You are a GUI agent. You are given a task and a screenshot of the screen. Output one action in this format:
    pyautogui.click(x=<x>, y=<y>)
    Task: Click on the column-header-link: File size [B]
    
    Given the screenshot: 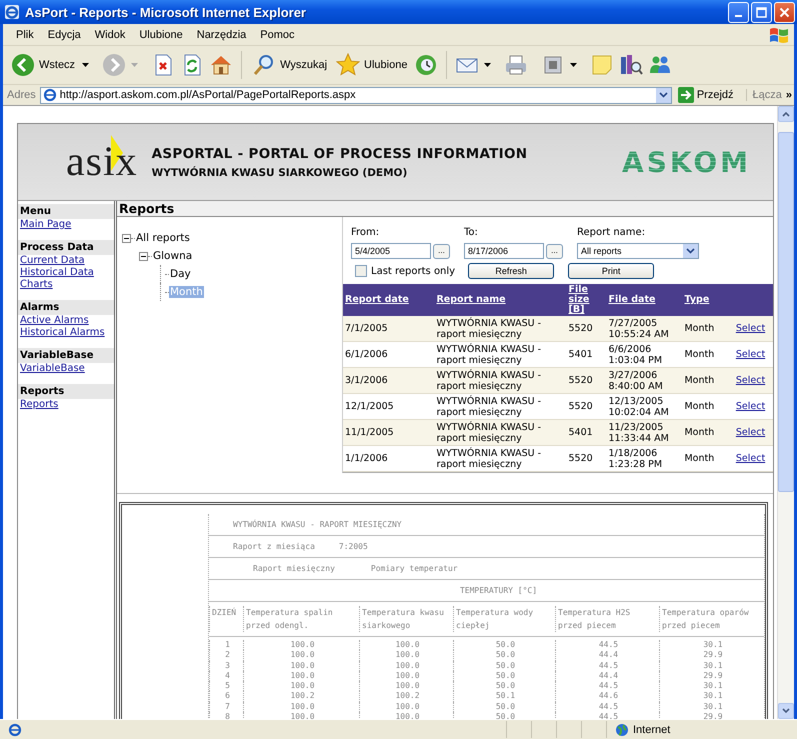 What is the action you would take?
    pyautogui.click(x=586, y=300)
    